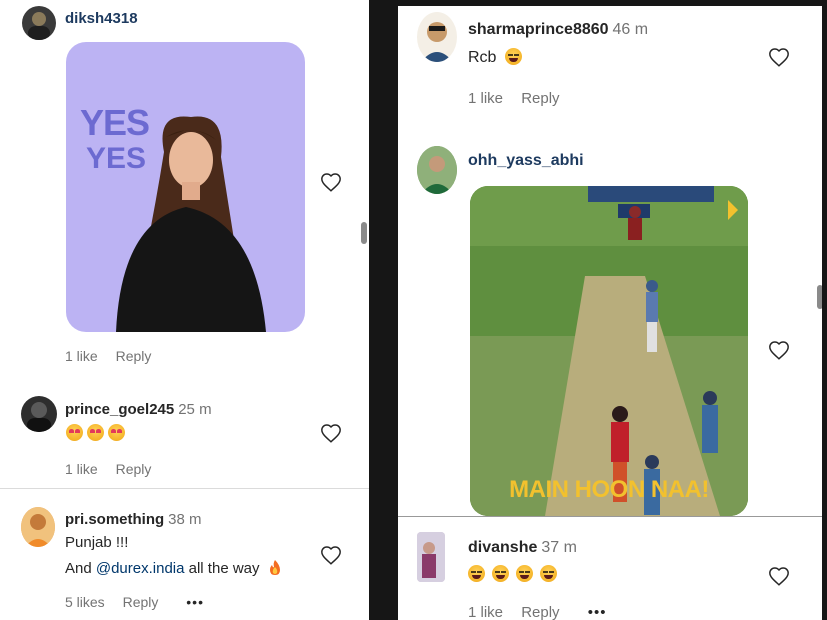 The width and height of the screenshot is (827, 620). What do you see at coordinates (482, 57) in the screenshot?
I see `text-fragment: Rcb` at bounding box center [482, 57].